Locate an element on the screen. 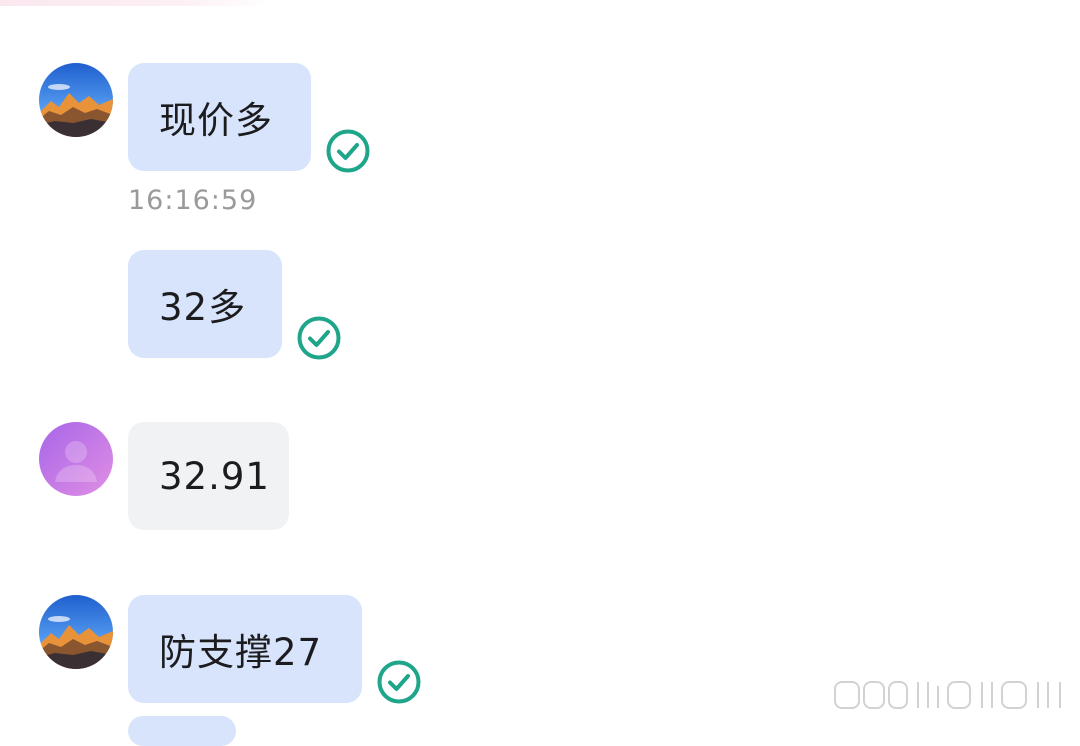 This screenshot has height=746, width=1080. contact-avatar is located at coordinates (76, 459).